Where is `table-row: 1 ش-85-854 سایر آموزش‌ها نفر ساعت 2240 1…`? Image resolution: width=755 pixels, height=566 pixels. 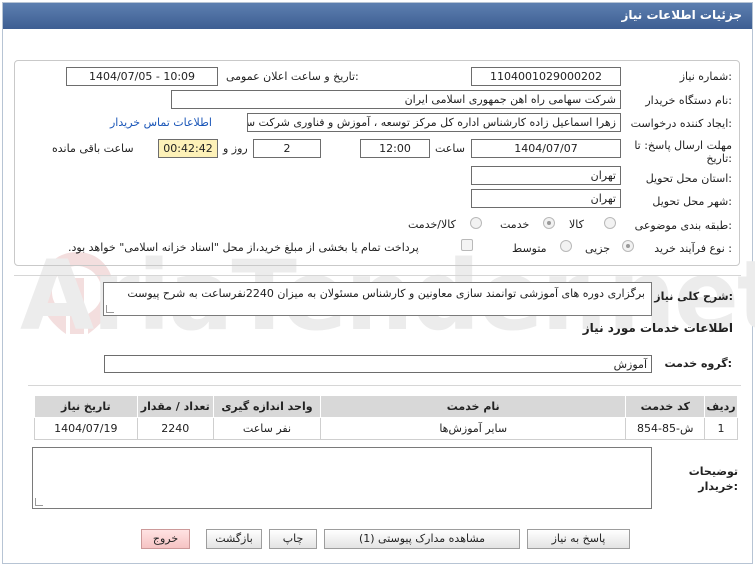 table-row: 1 ش-85-854 سایر آموزش‌ها نفر ساعت 2240 1… is located at coordinates (386, 428).